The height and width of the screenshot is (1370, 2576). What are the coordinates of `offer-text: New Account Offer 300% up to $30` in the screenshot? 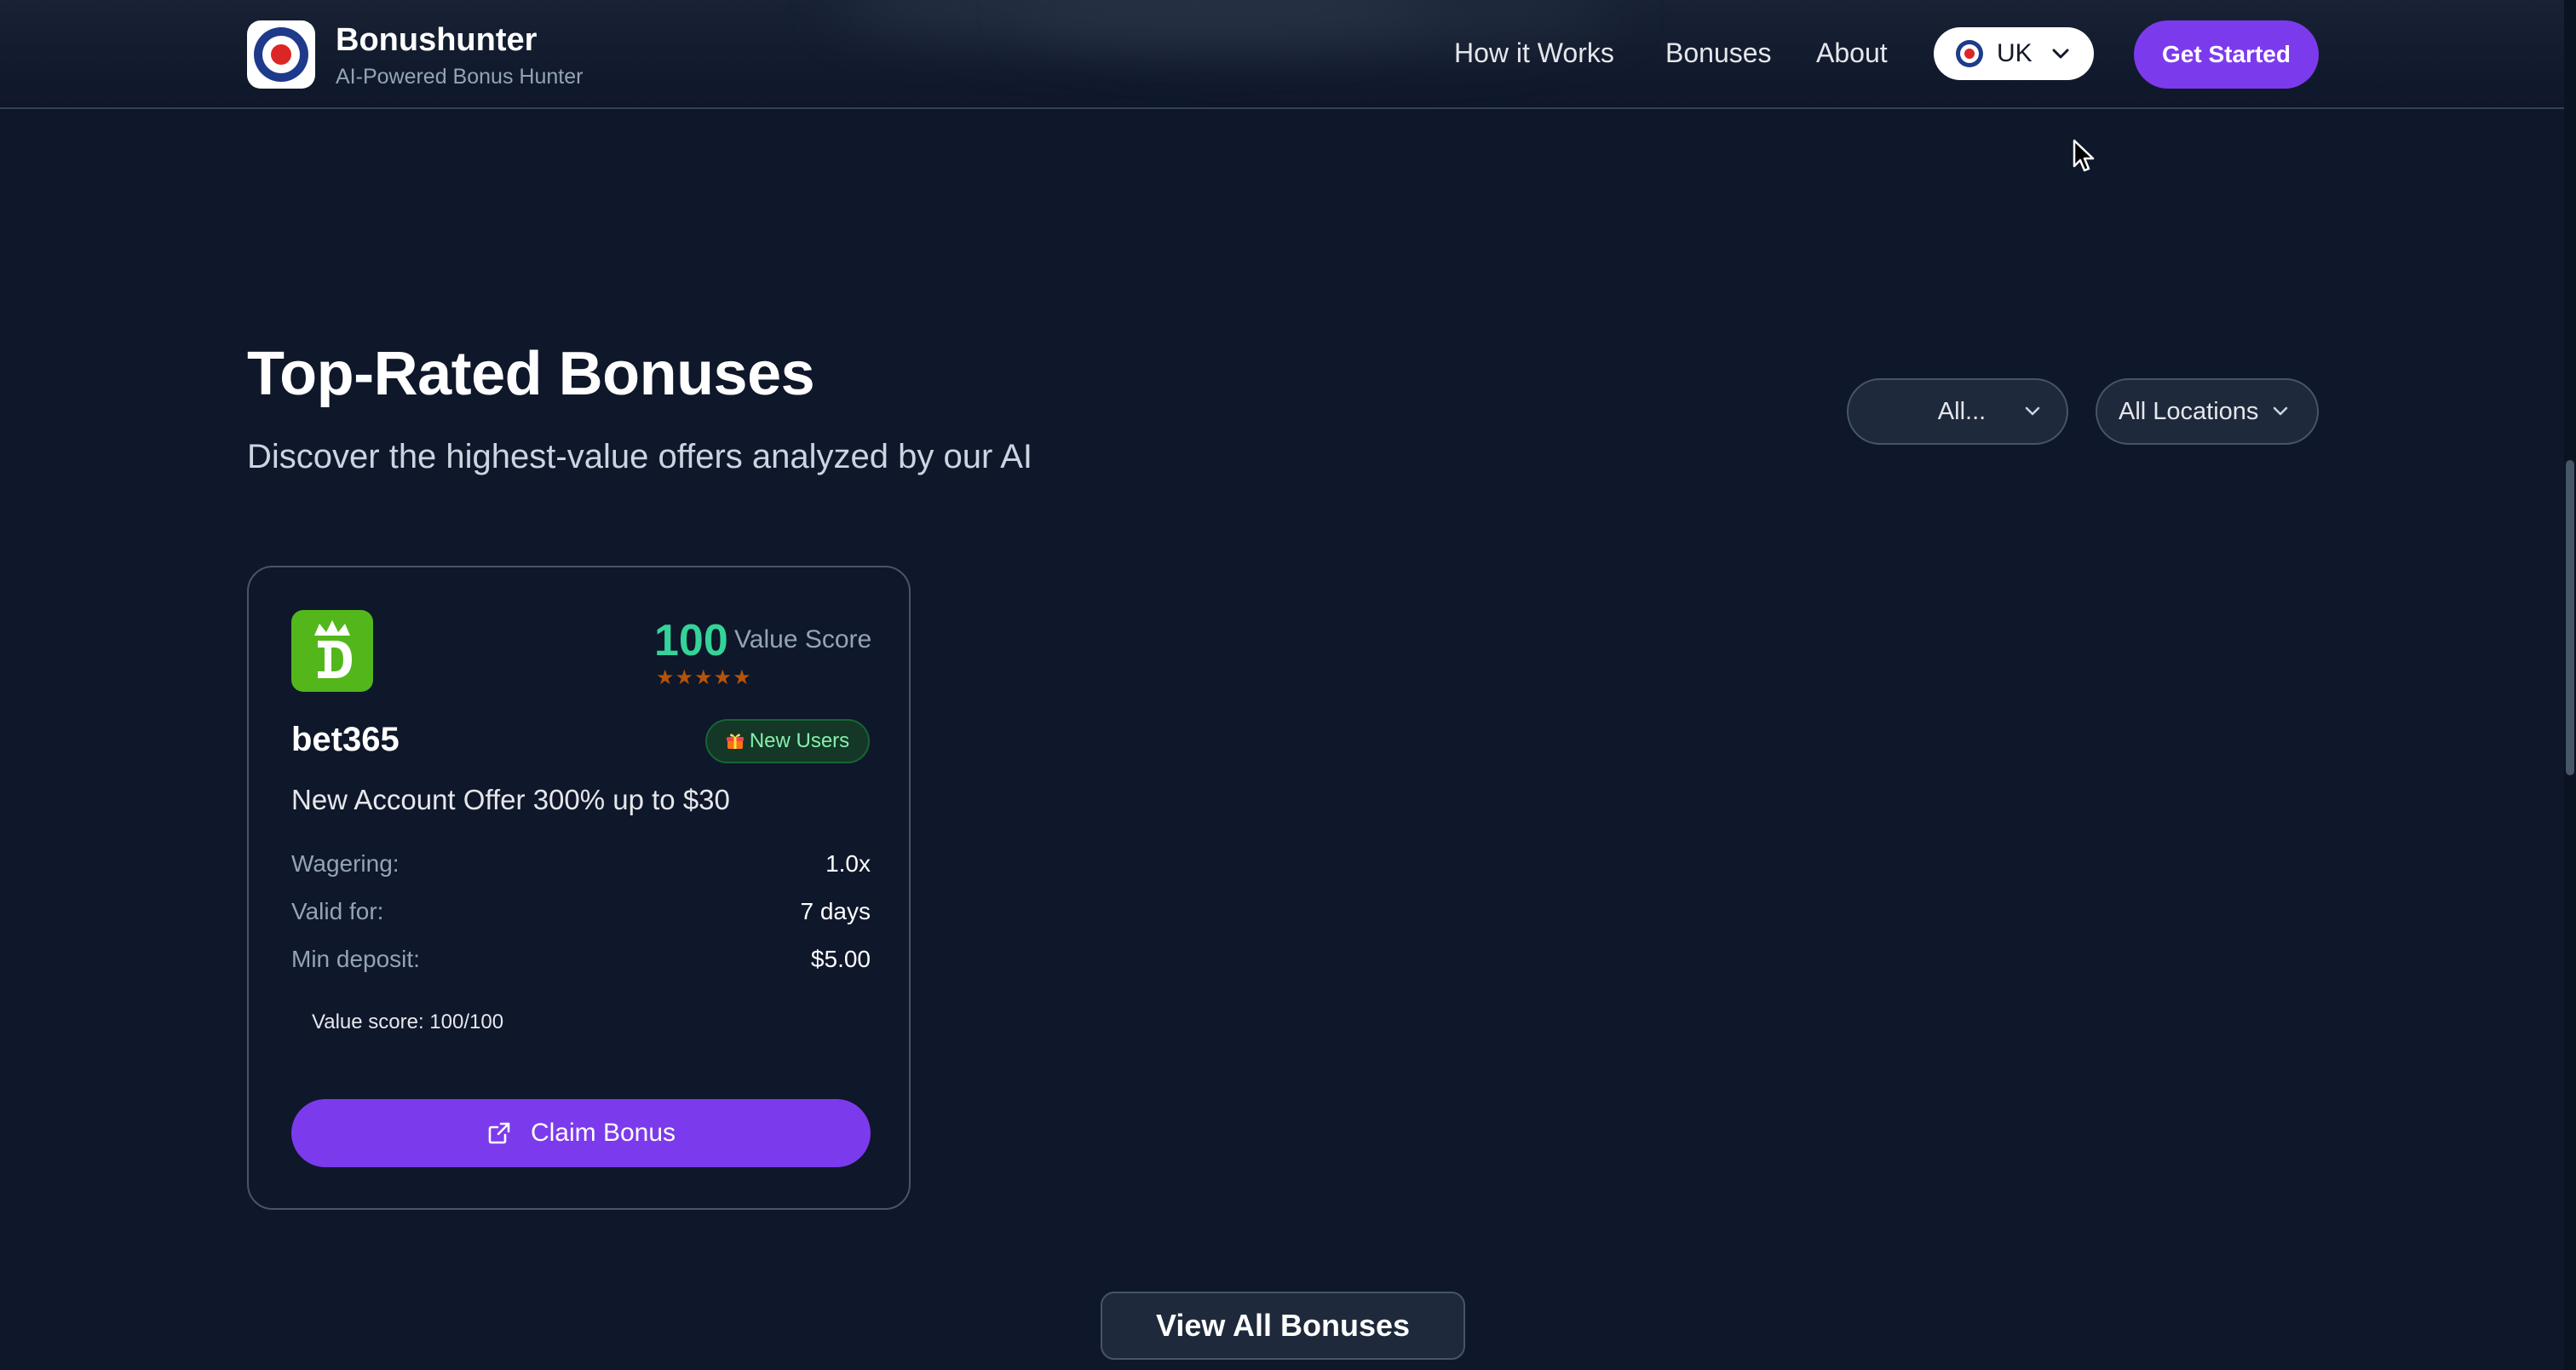 It's located at (511, 800).